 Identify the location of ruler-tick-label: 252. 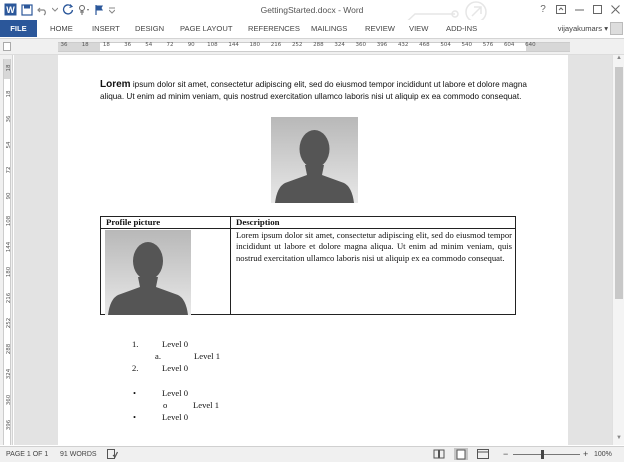
(9, 323).